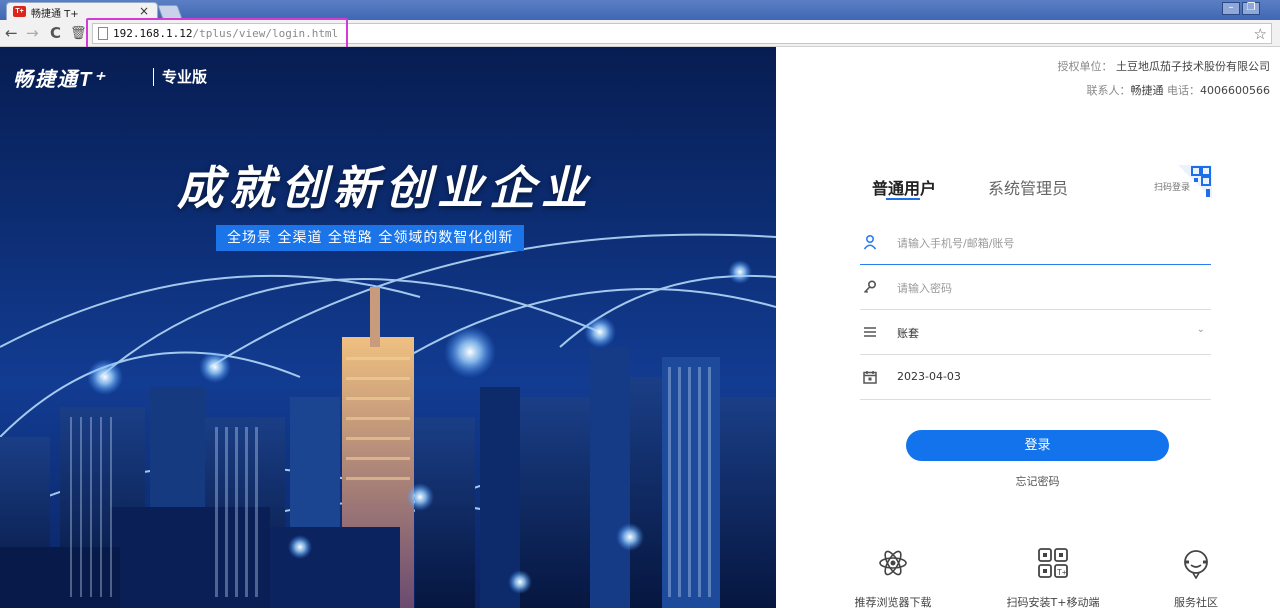 The width and height of the screenshot is (1280, 610). What do you see at coordinates (955, 243) in the screenshot?
I see `account-input: 请输入手机号/邮箱/账号` at bounding box center [955, 243].